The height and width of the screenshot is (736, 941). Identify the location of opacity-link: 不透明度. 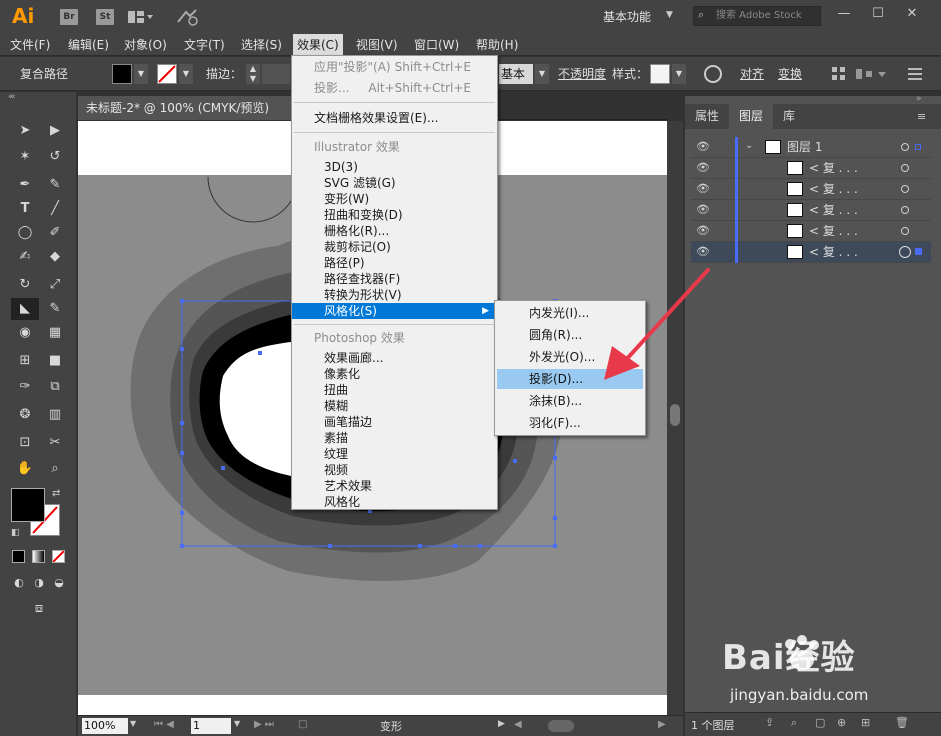
(582, 74).